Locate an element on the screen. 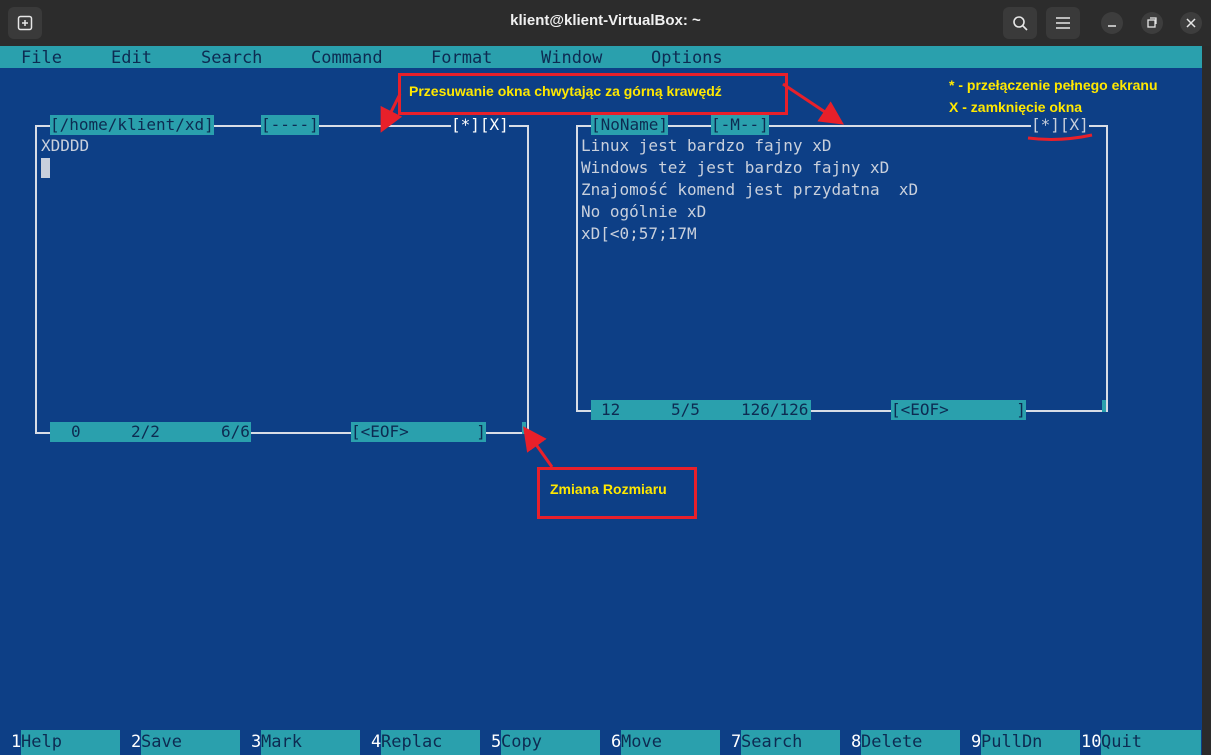 The width and height of the screenshot is (1211, 755). hamburger-menu-button is located at coordinates (1063, 23).